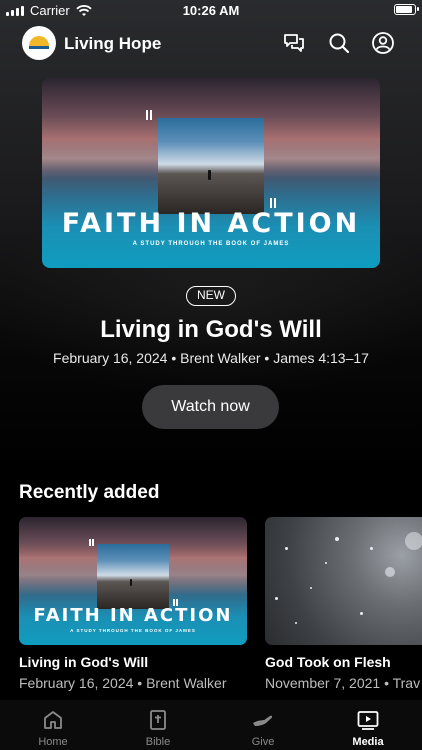 The width and height of the screenshot is (422, 750). I want to click on new-badge: NEW, so click(211, 296).